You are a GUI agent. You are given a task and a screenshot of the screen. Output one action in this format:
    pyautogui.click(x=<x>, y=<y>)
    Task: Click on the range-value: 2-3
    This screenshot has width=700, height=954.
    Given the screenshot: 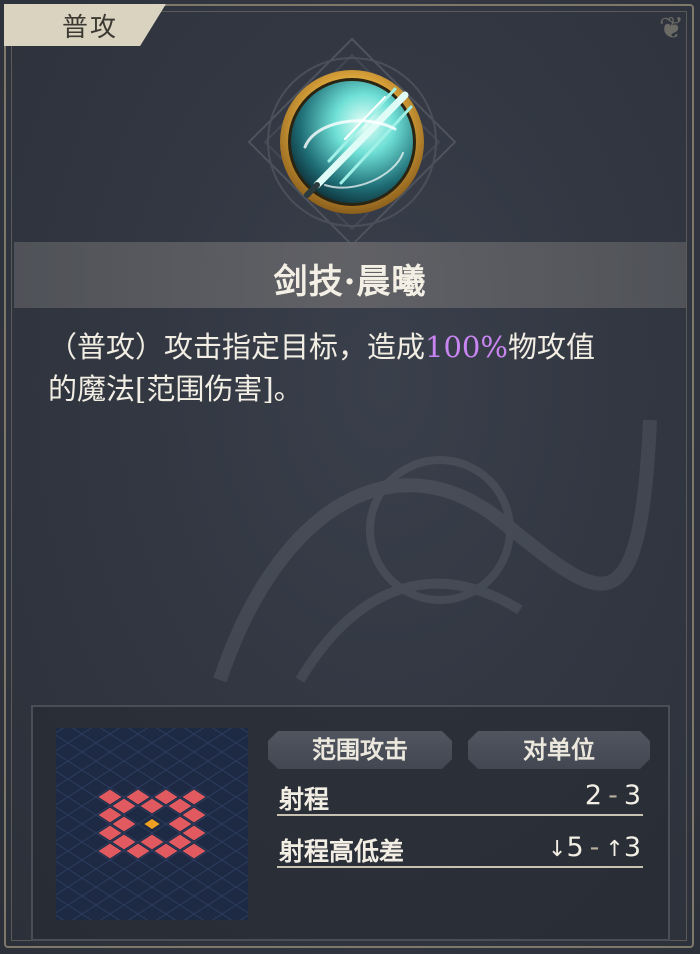 What is the action you would take?
    pyautogui.click(x=613, y=795)
    